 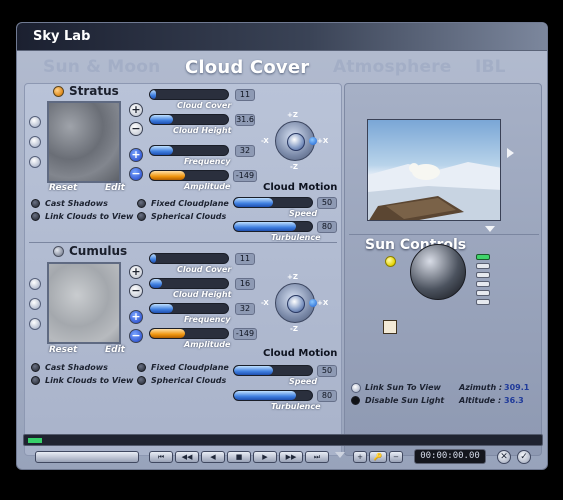 What do you see at coordinates (524, 457) in the screenshot?
I see `ok-button: ✓` at bounding box center [524, 457].